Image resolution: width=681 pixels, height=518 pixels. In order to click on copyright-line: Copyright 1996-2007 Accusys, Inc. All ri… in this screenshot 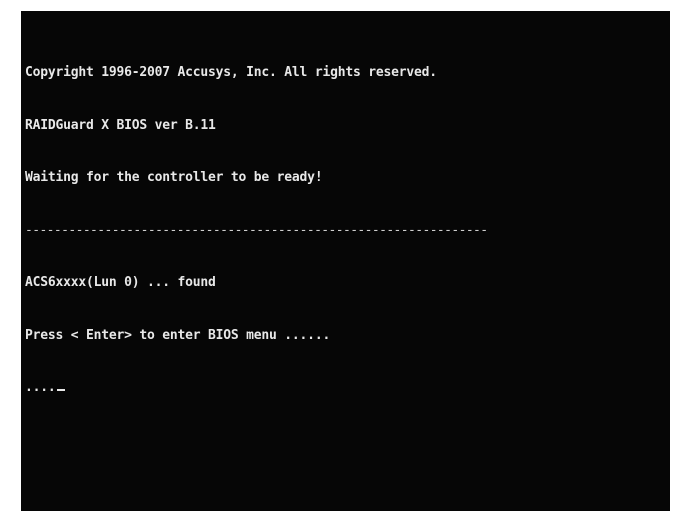, I will do `click(231, 72)`.